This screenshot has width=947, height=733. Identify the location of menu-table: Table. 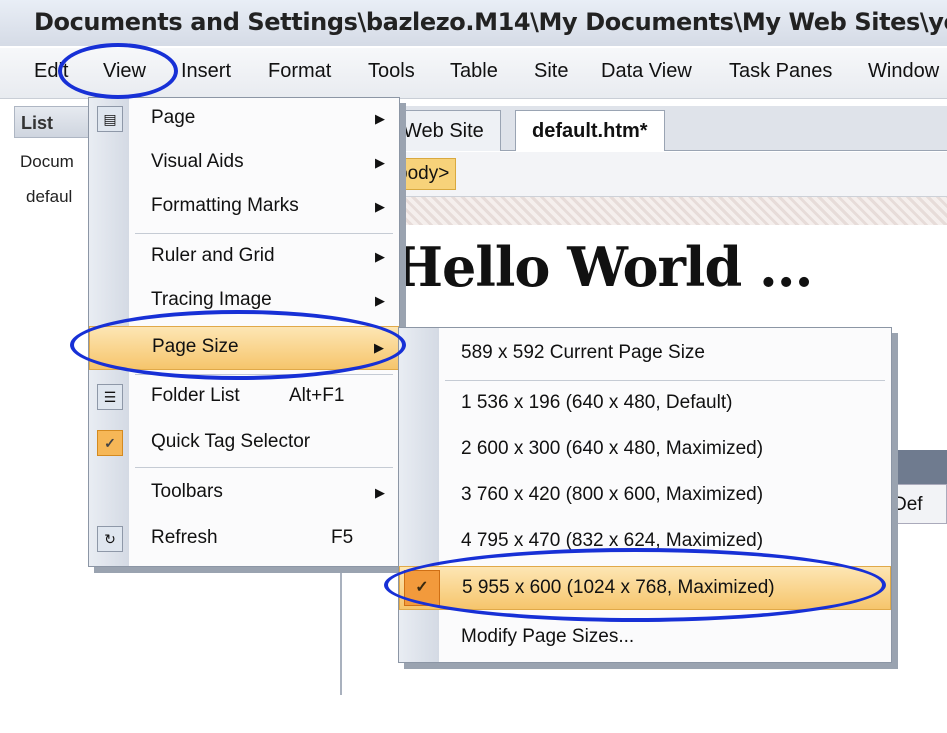
(474, 71).